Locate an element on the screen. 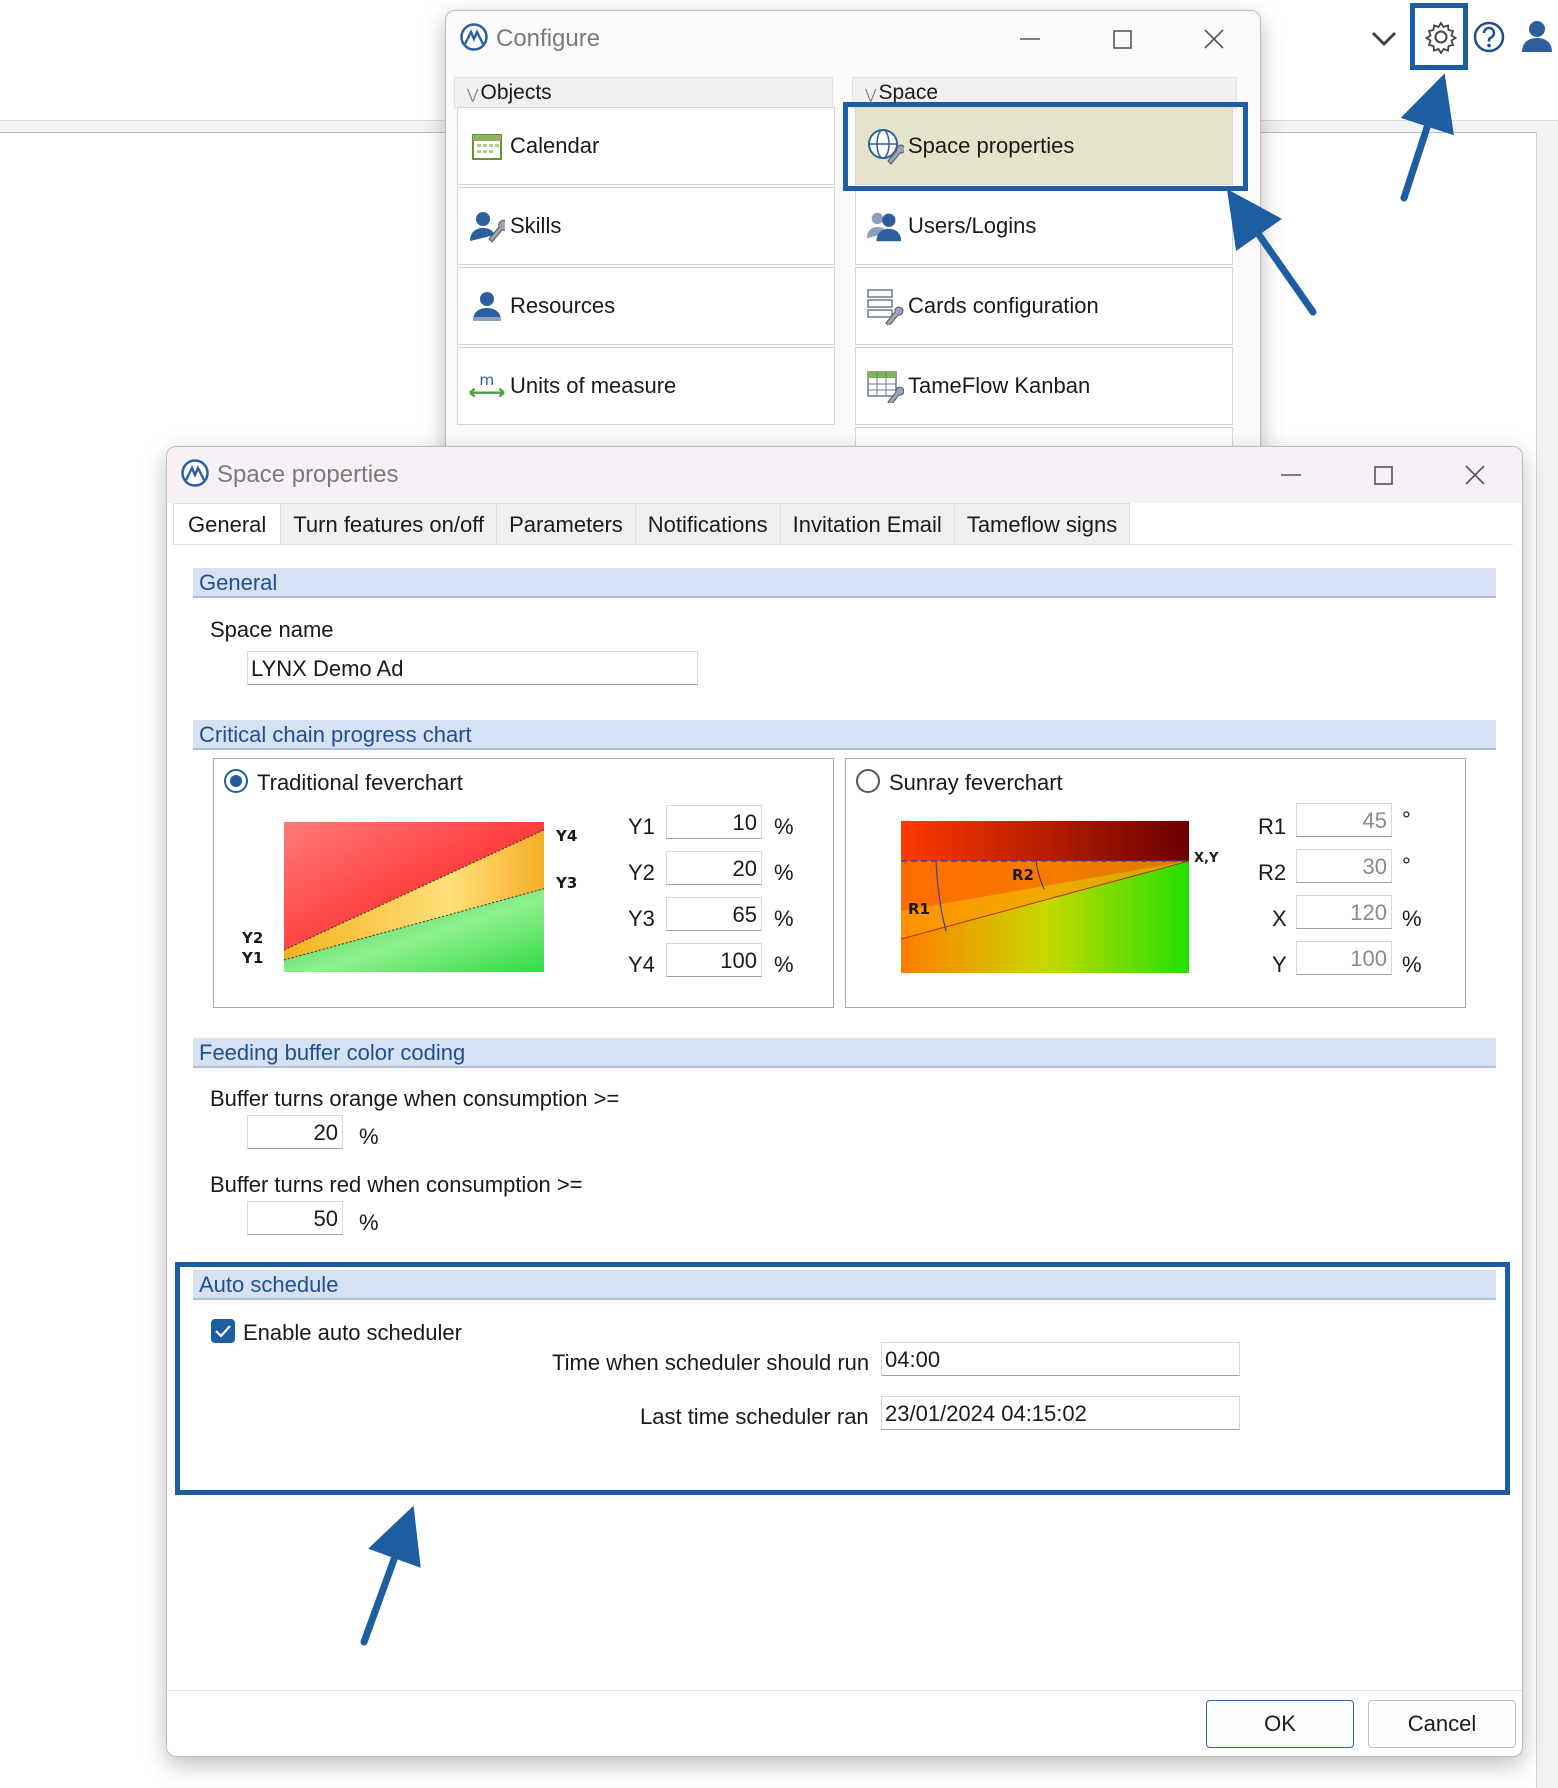 Image resolution: width=1558 pixels, height=1788 pixels. kanban-icon is located at coordinates (885, 386).